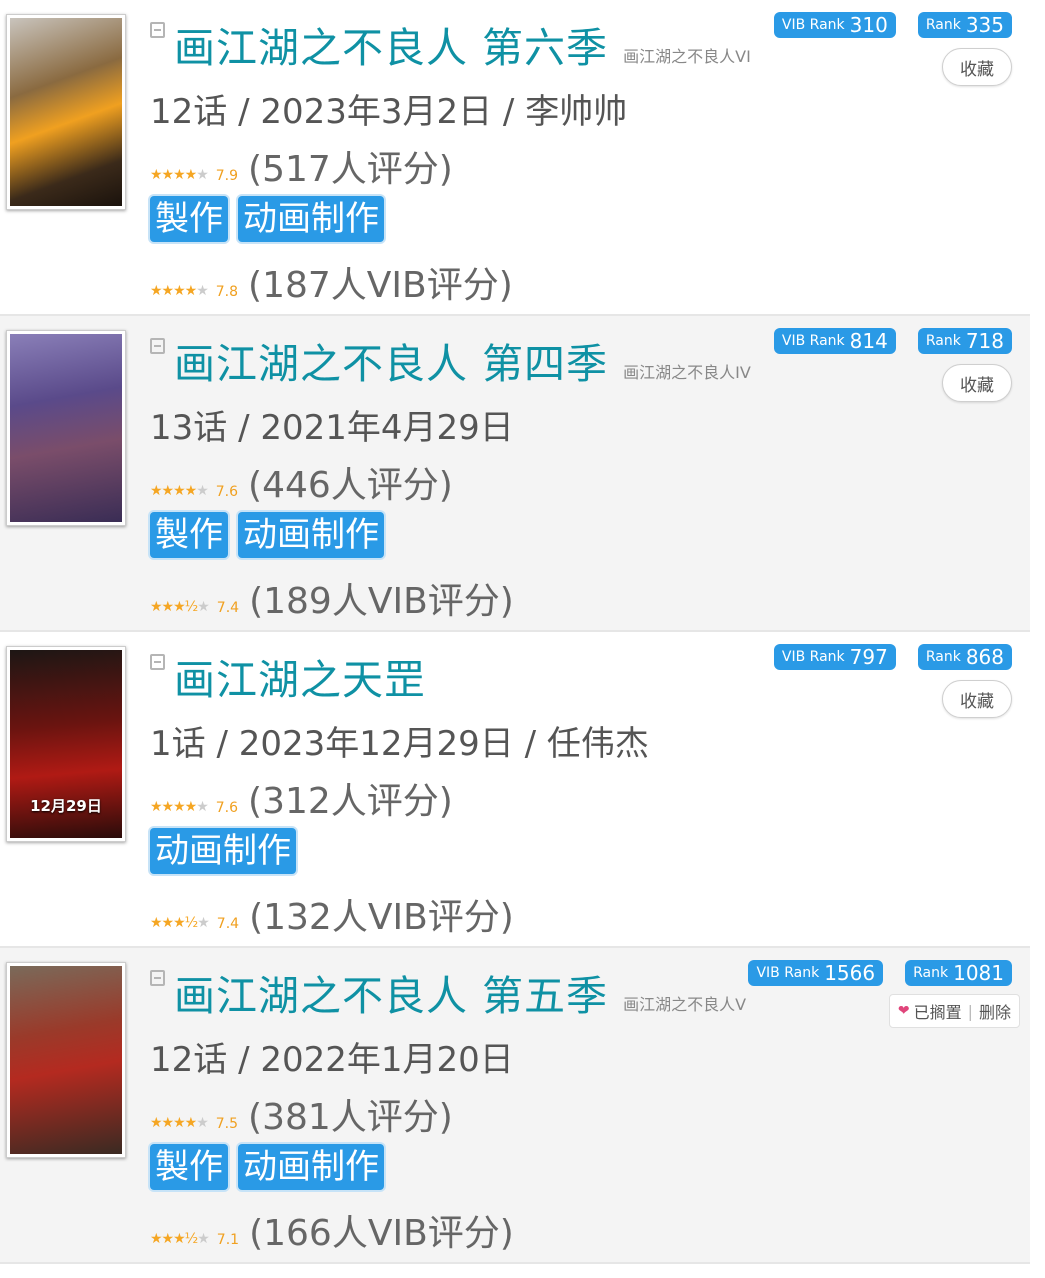 The image size is (1045, 1278). I want to click on shelved-status: ❤ 已搁置 | 删除, so click(954, 1011).